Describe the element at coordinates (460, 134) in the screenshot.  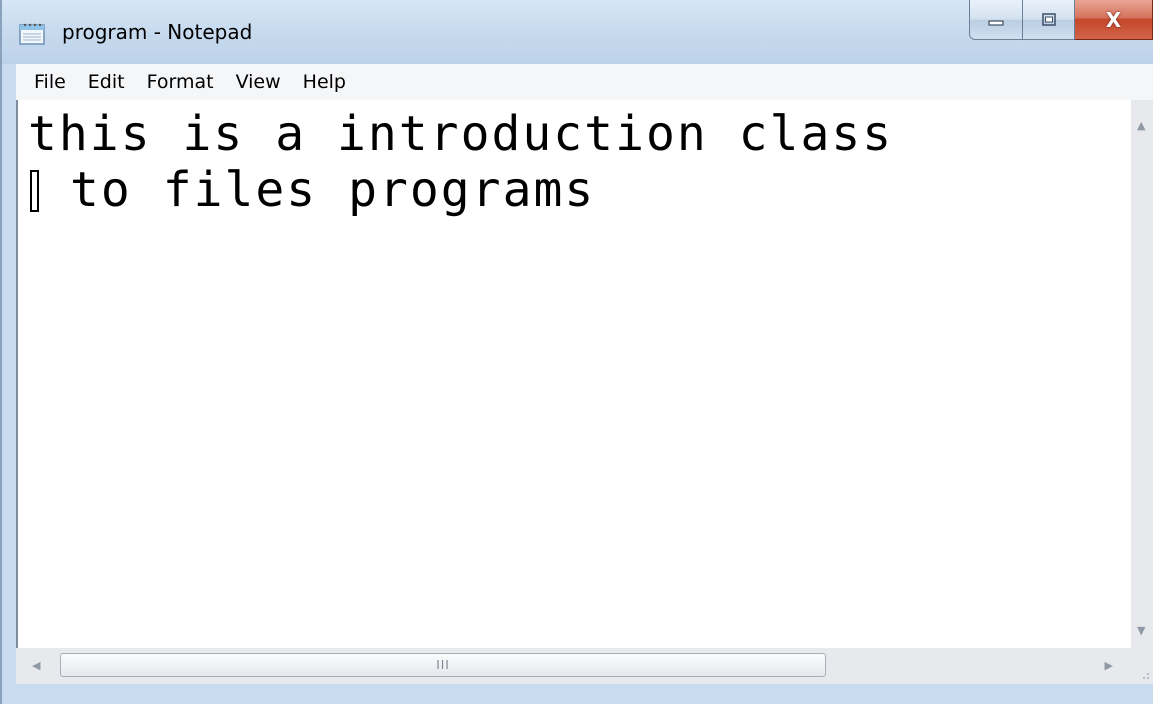
I see `editor-line-1: this is a introduction class` at that location.